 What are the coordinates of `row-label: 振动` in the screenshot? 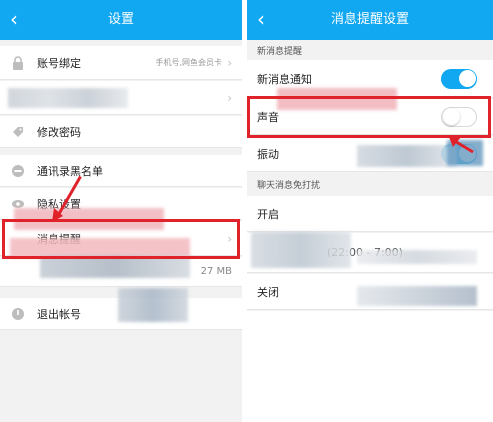 It's located at (268, 154).